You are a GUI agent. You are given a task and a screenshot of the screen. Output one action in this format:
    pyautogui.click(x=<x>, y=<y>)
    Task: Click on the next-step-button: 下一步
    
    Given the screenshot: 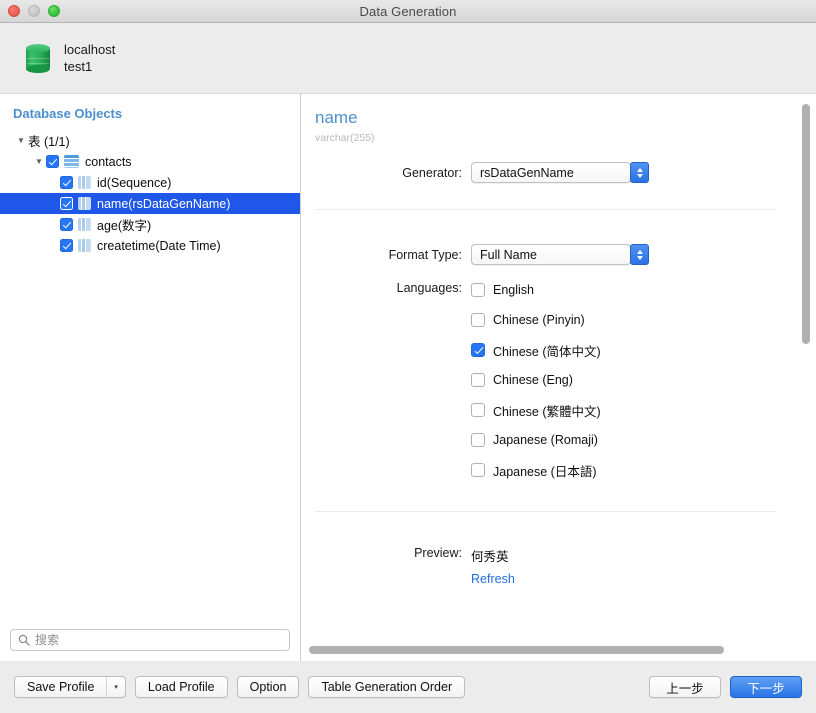 What is the action you would take?
    pyautogui.click(x=766, y=687)
    